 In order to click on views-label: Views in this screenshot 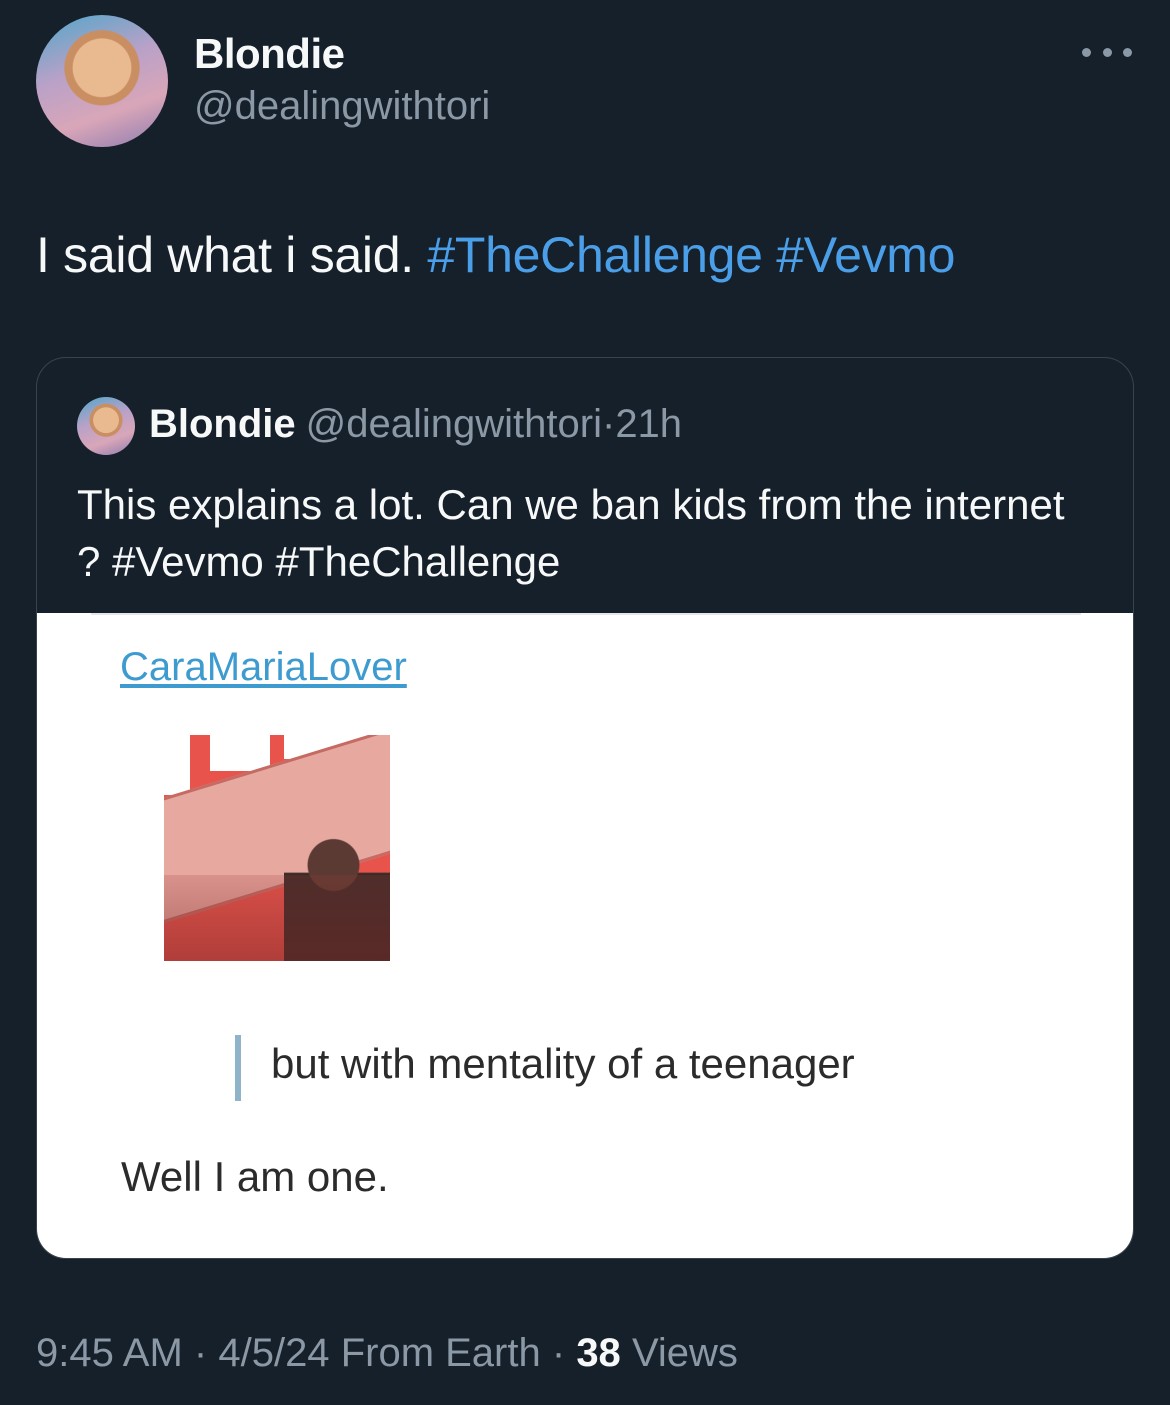, I will do `click(684, 1353)`.